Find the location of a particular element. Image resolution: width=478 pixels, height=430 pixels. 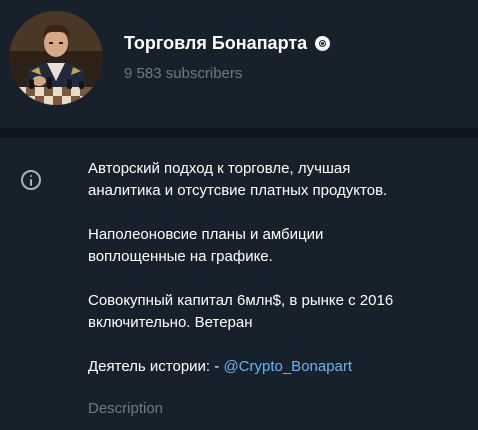

chess-player-portrait-icon is located at coordinates (56, 58).